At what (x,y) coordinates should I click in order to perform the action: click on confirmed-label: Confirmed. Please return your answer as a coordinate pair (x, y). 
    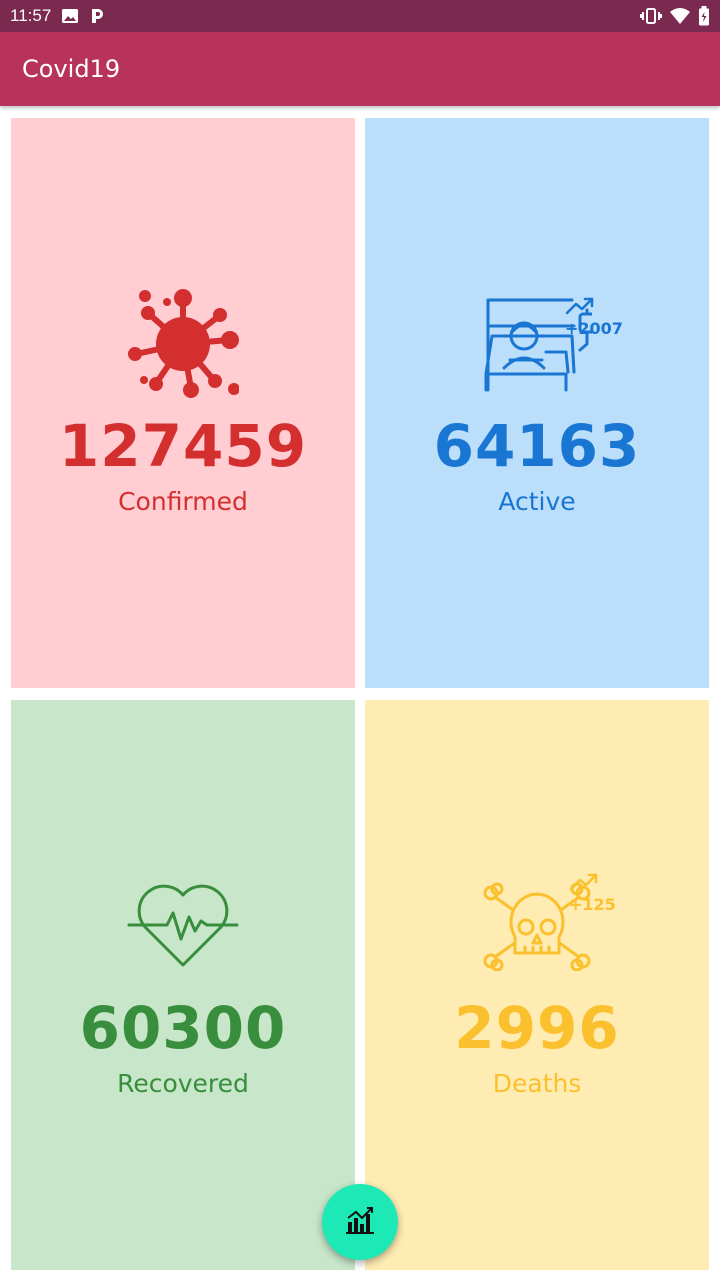
    Looking at the image, I should click on (183, 501).